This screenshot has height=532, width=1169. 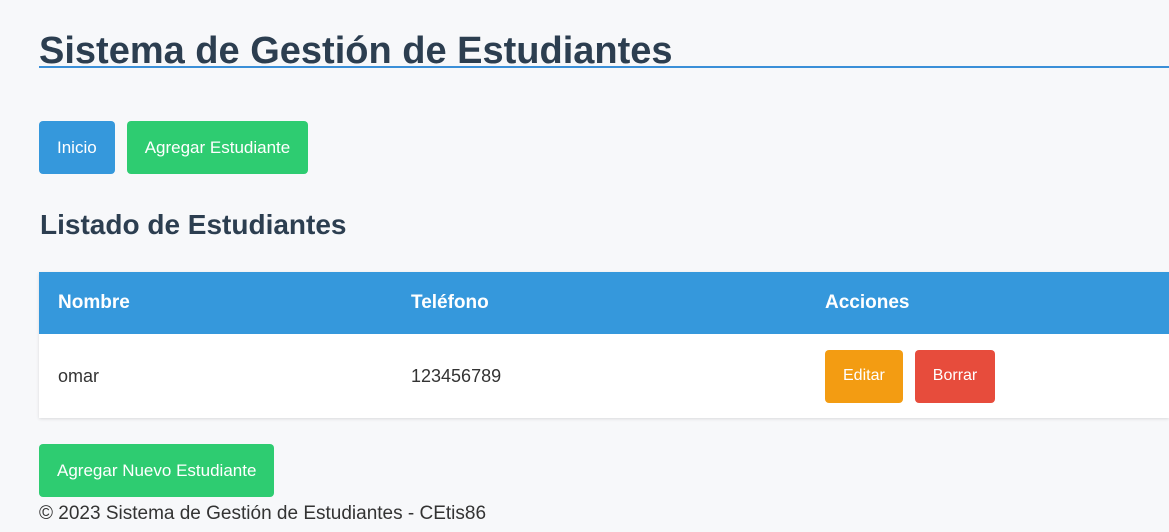 What do you see at coordinates (217, 147) in the screenshot?
I see `add-student-button: Agregar Estudiante` at bounding box center [217, 147].